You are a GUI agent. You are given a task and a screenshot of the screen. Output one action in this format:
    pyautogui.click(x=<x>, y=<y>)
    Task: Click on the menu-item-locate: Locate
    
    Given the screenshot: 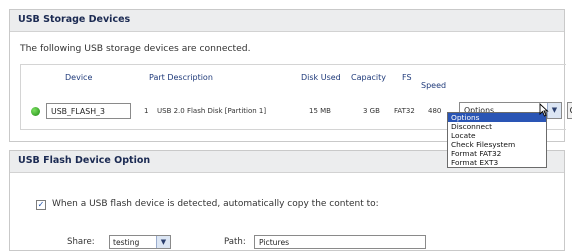 What is the action you would take?
    pyautogui.click(x=497, y=135)
    